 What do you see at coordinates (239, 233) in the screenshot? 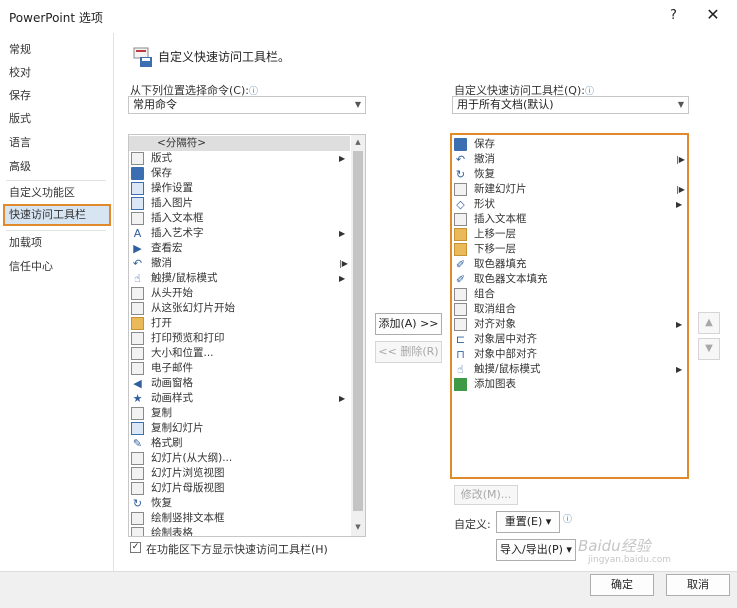
I see `list-item: A 插入艺术字 ▶` at bounding box center [239, 233].